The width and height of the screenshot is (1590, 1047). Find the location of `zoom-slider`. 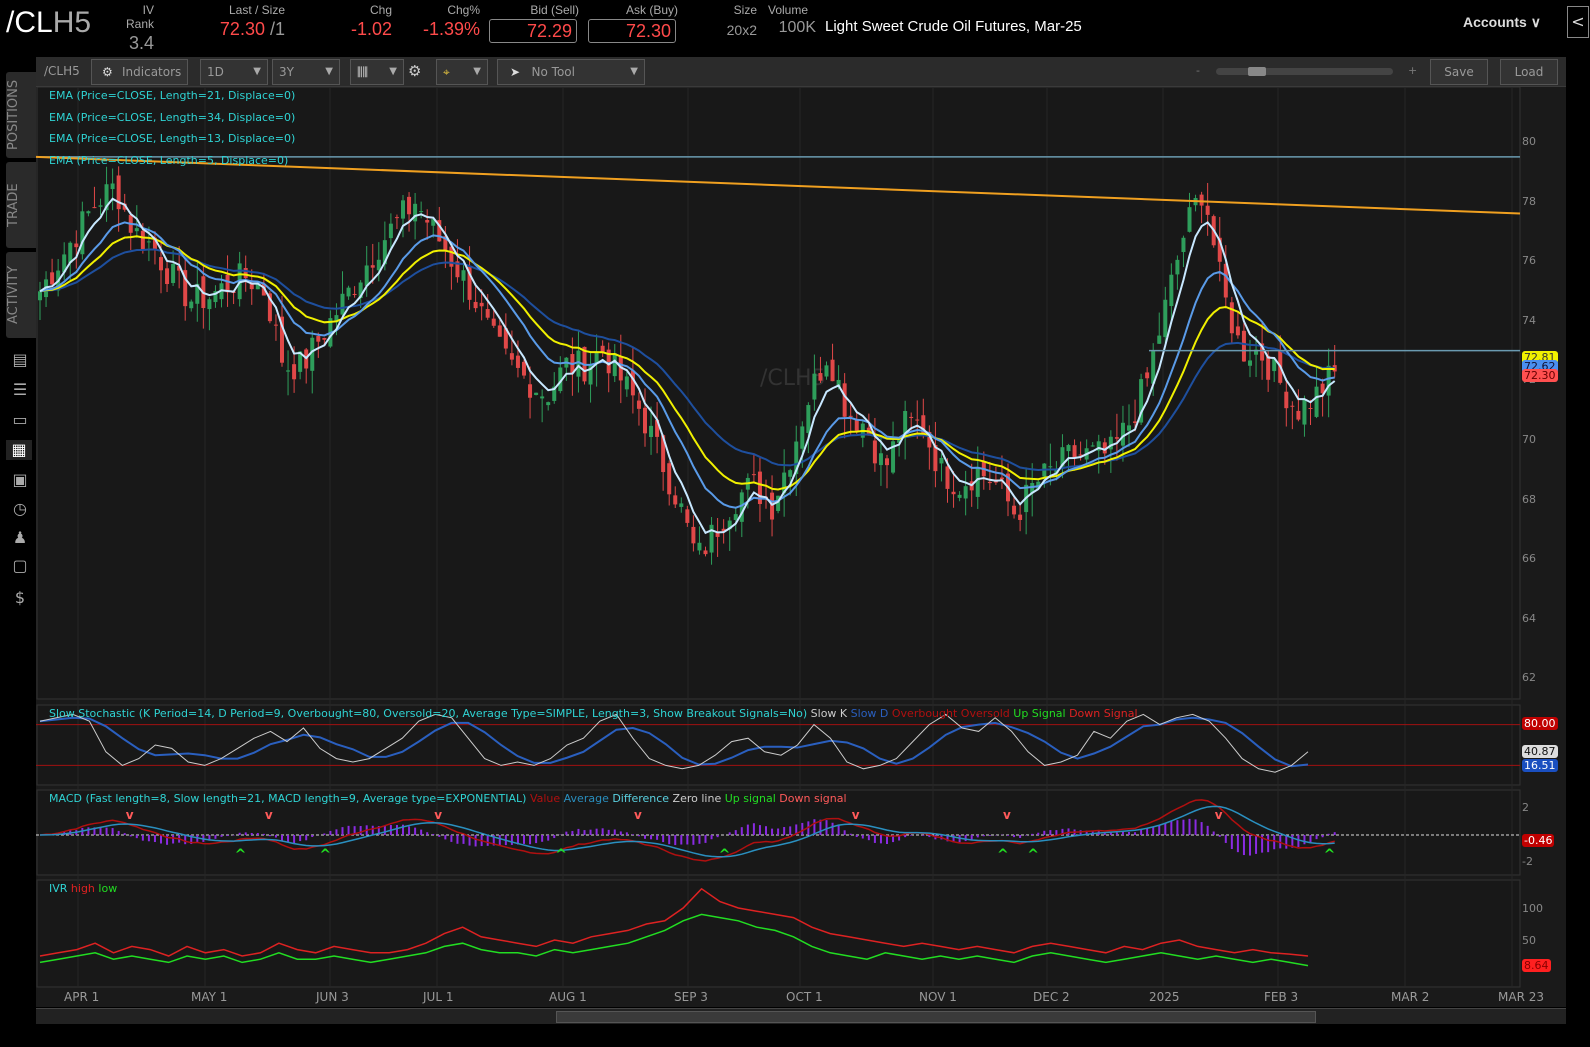

zoom-slider is located at coordinates (1304, 71).